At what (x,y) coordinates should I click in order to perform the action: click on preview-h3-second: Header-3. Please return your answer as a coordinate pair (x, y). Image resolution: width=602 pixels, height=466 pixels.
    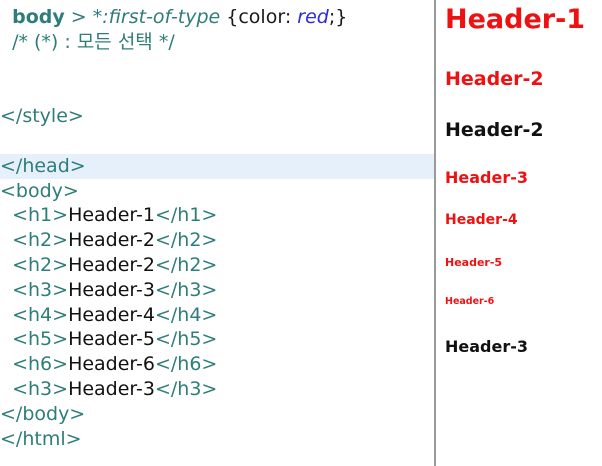
    Looking at the image, I should click on (487, 346).